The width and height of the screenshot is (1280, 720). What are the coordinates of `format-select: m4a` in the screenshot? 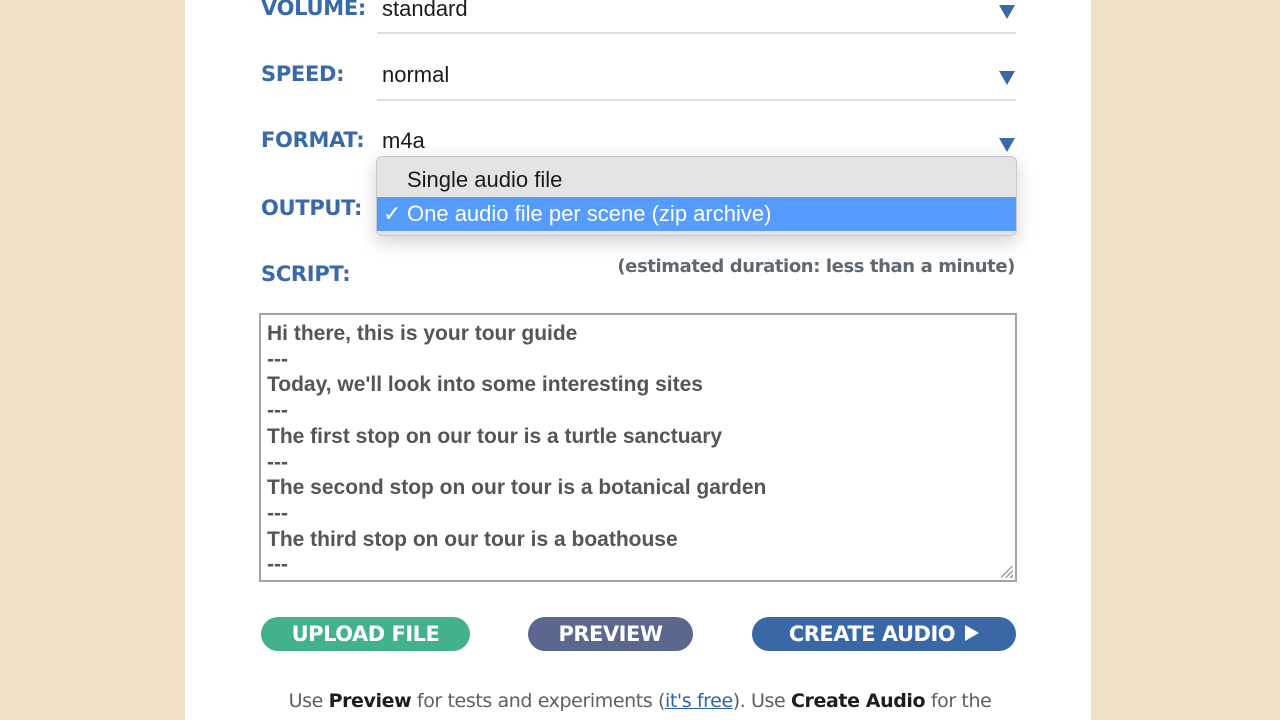 It's located at (403, 141).